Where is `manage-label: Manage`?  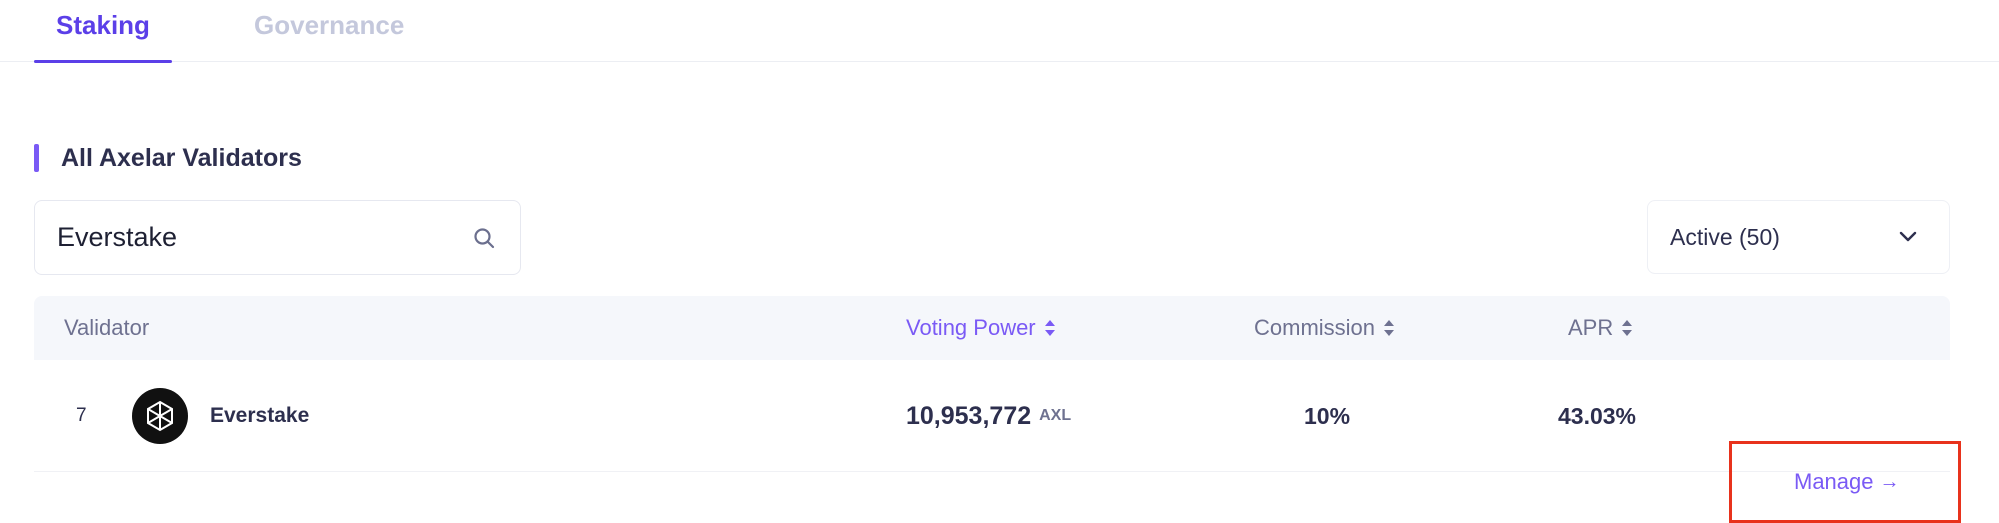
manage-label: Manage is located at coordinates (1834, 481).